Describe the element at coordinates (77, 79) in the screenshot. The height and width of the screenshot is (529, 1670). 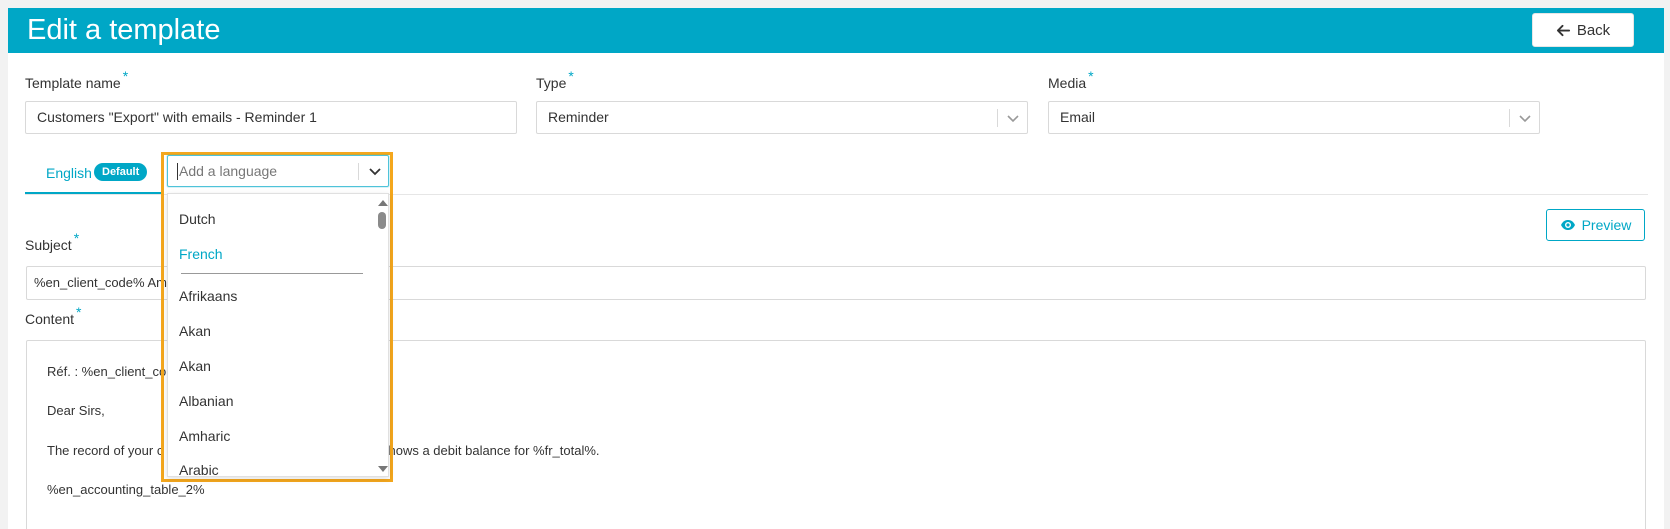
I see `template-name-label: Template name *` at that location.